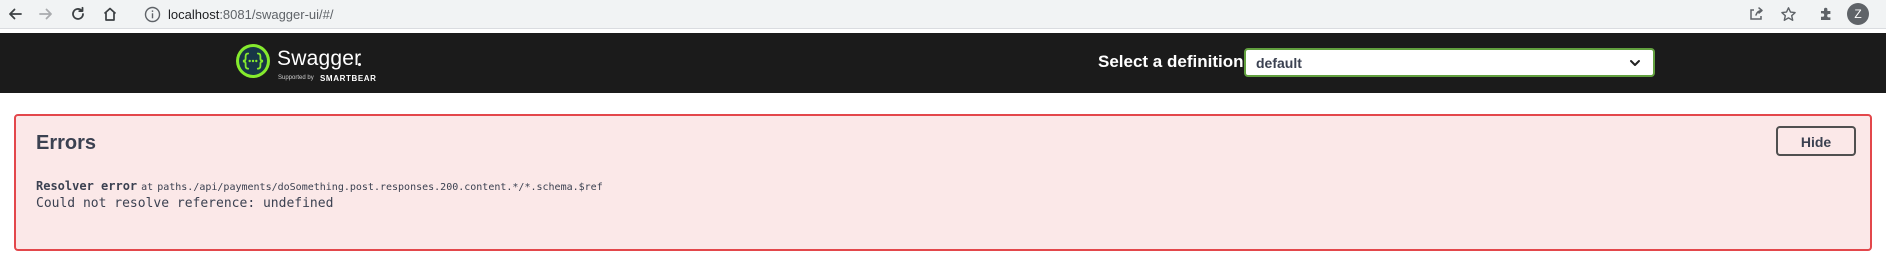  What do you see at coordinates (1635, 63) in the screenshot?
I see `chevron-down-icon` at bounding box center [1635, 63].